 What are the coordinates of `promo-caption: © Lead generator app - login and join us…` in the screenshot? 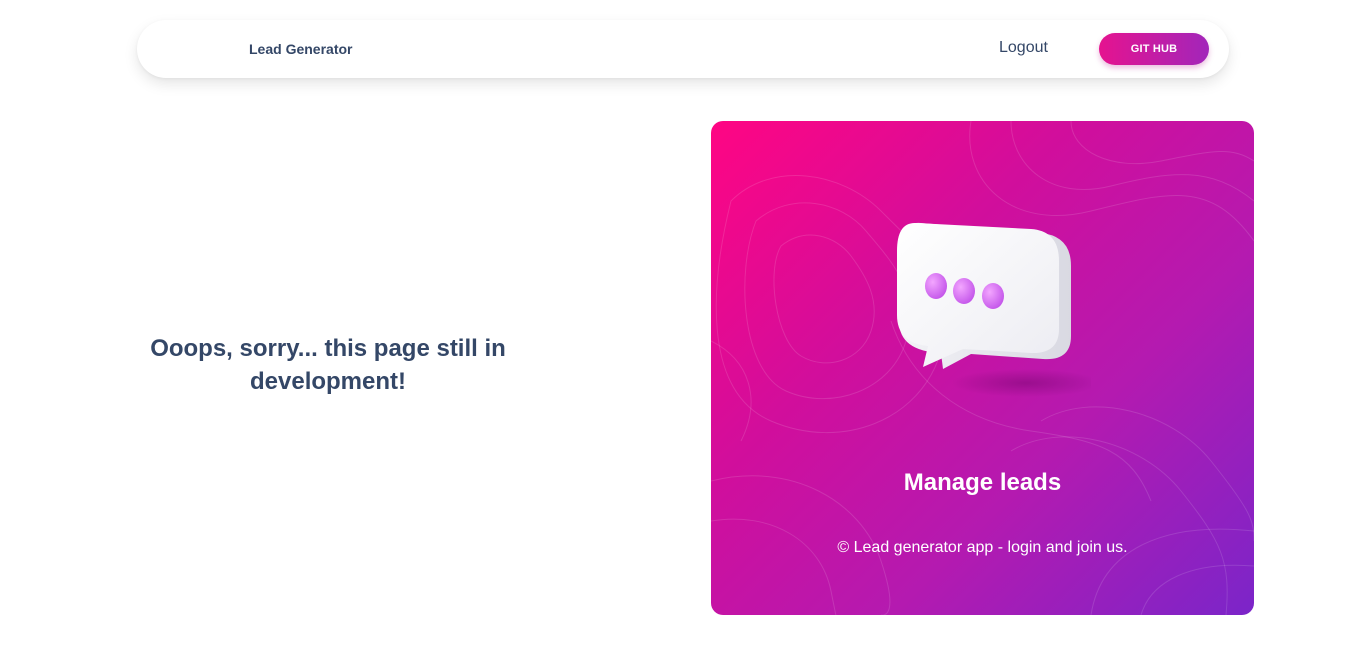 It's located at (982, 547).